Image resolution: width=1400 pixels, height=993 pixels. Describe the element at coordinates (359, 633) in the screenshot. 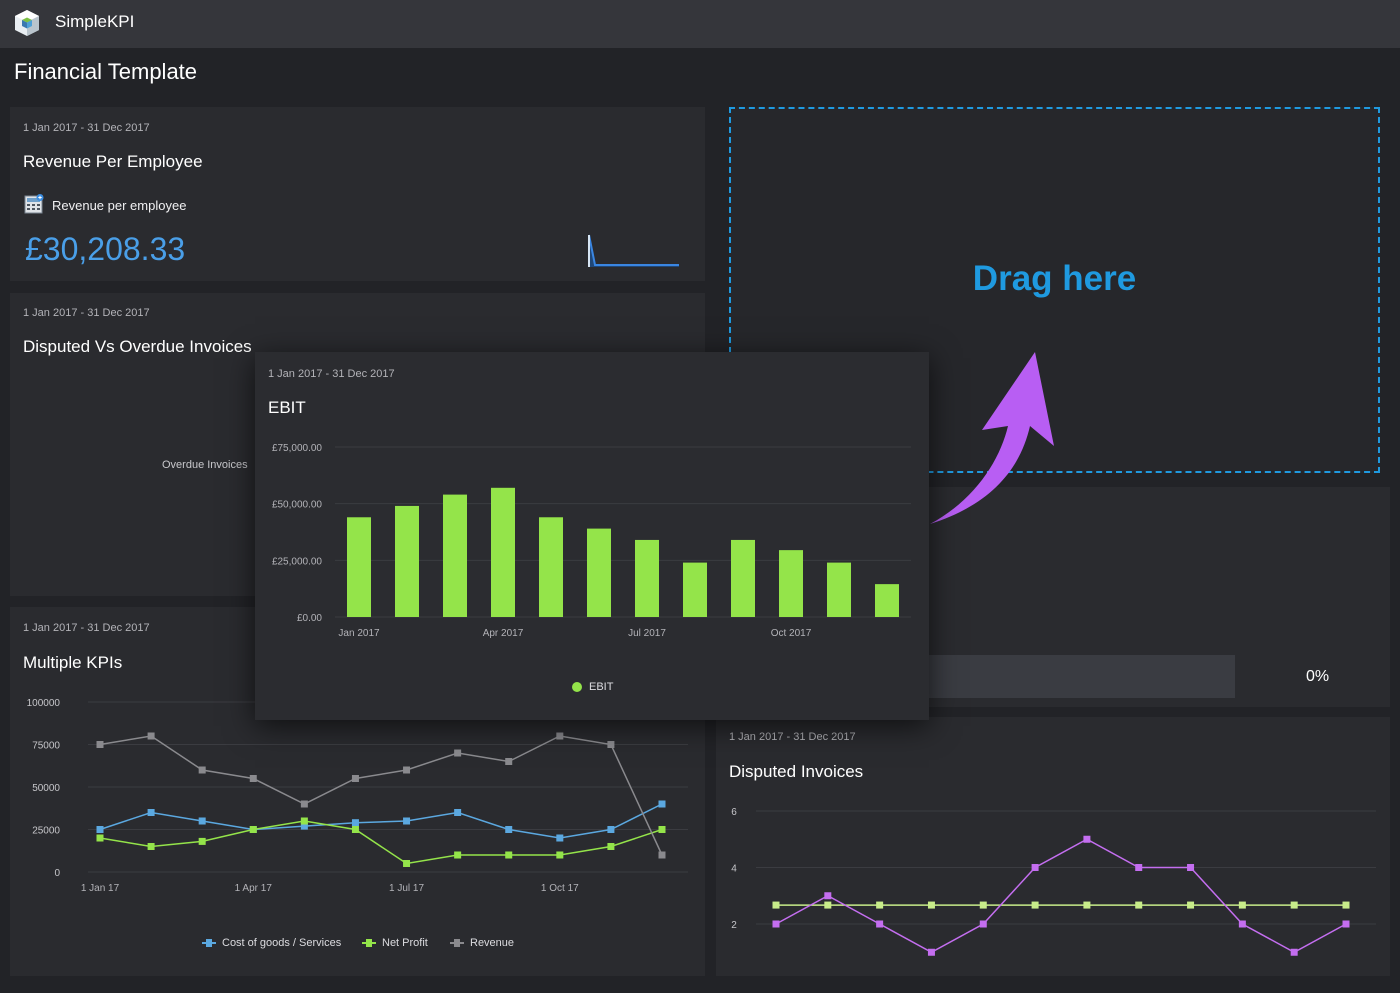

I see `x-tick-label: Jan 2017` at that location.